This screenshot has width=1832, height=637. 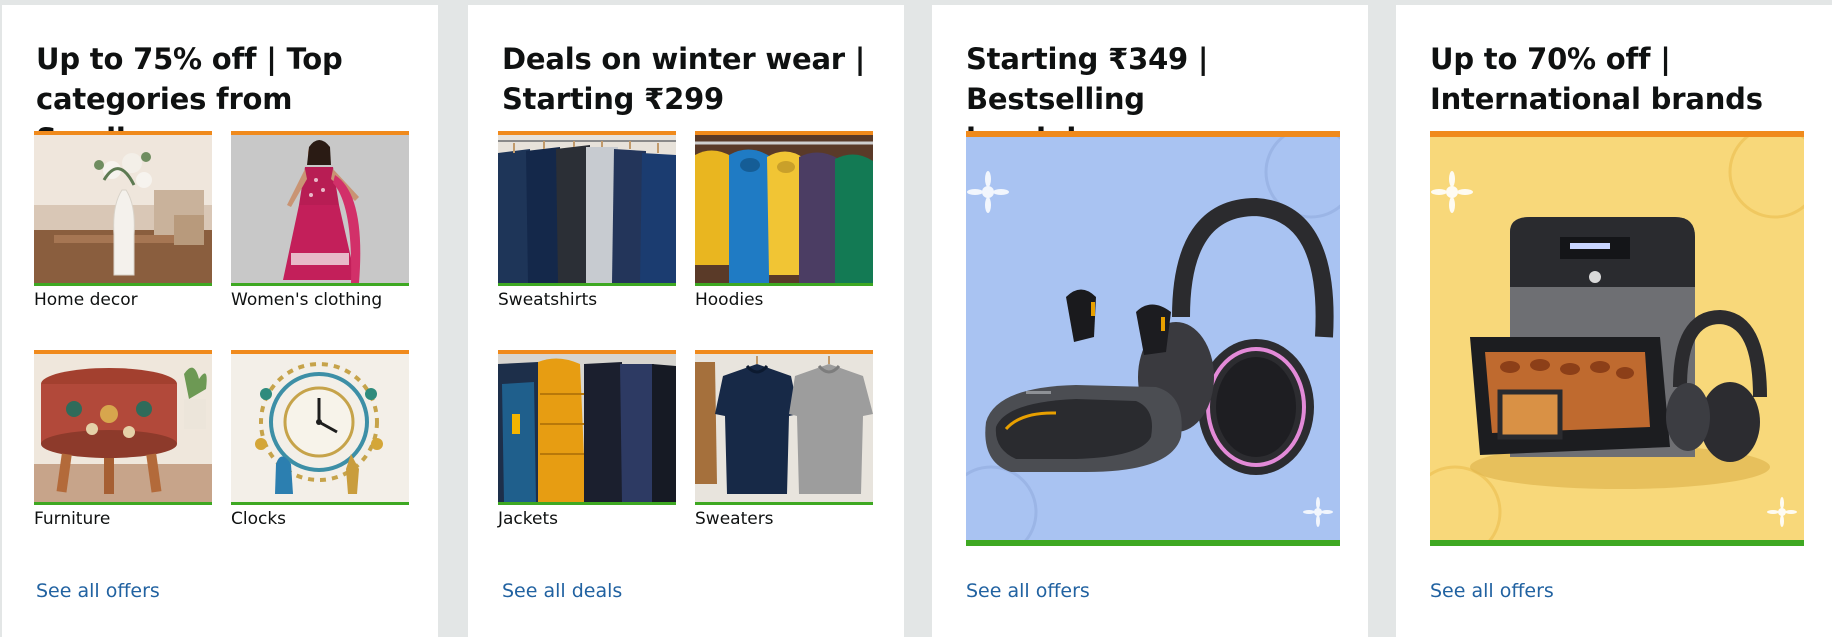 What do you see at coordinates (587, 208) in the screenshot?
I see `sweatshirts-image` at bounding box center [587, 208].